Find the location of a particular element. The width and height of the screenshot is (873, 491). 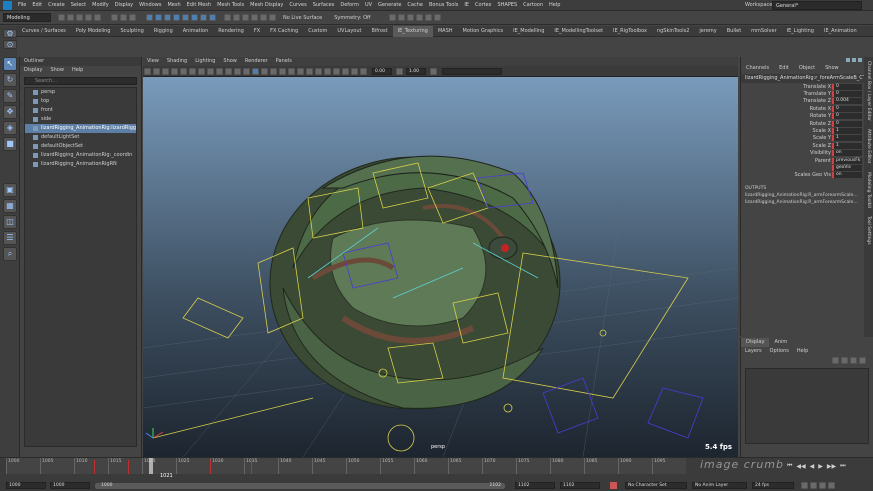

channel-label: Visibility is located at coordinates (820, 153).